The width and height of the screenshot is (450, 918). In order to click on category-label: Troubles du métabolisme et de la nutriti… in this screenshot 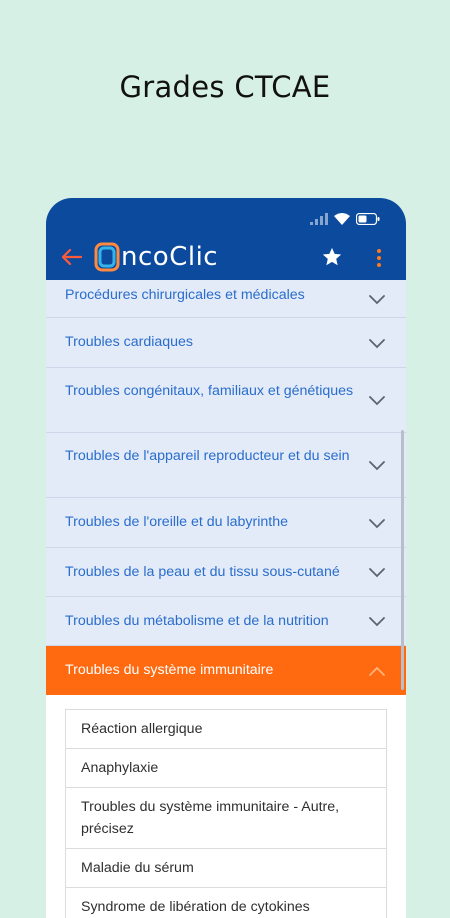, I will do `click(197, 621)`.